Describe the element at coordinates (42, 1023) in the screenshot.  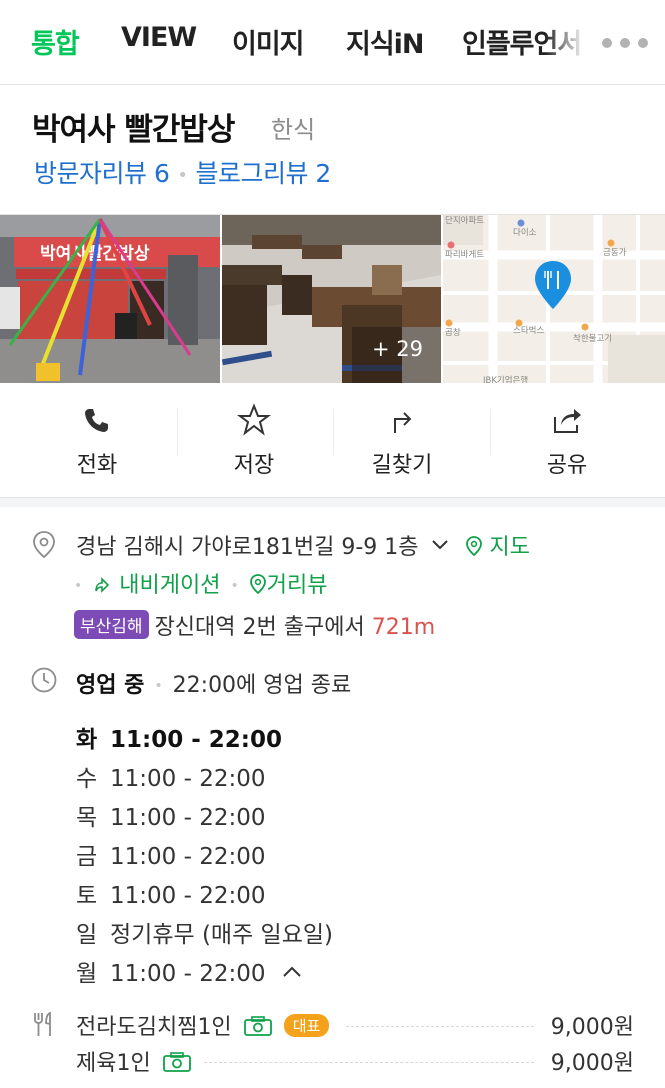
I see `utensils-icon` at that location.